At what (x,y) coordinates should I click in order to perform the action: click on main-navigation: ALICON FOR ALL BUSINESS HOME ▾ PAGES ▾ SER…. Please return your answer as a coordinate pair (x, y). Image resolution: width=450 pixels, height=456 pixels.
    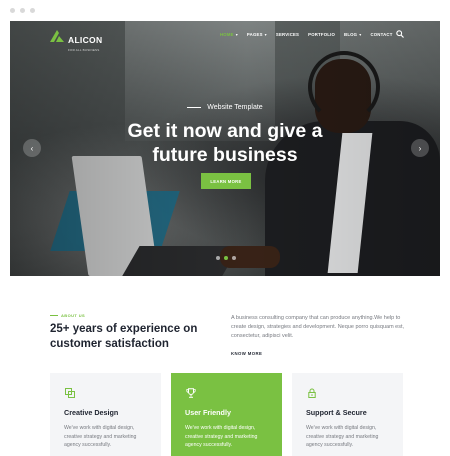
    Looking at the image, I should click on (225, 36).